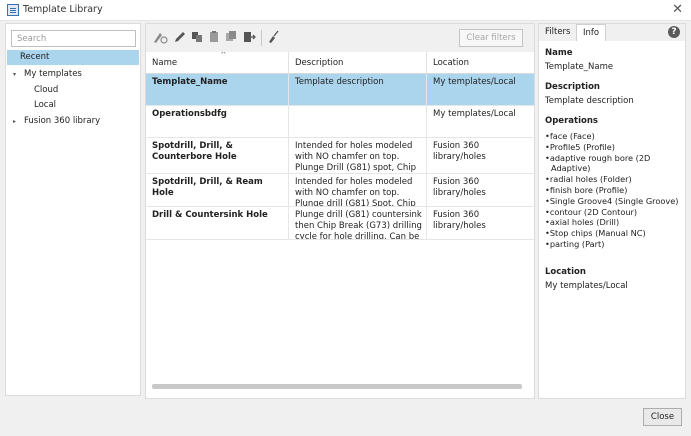 The width and height of the screenshot is (691, 436). What do you see at coordinates (571, 168) in the screenshot?
I see `operation-item: Adaptive)` at bounding box center [571, 168].